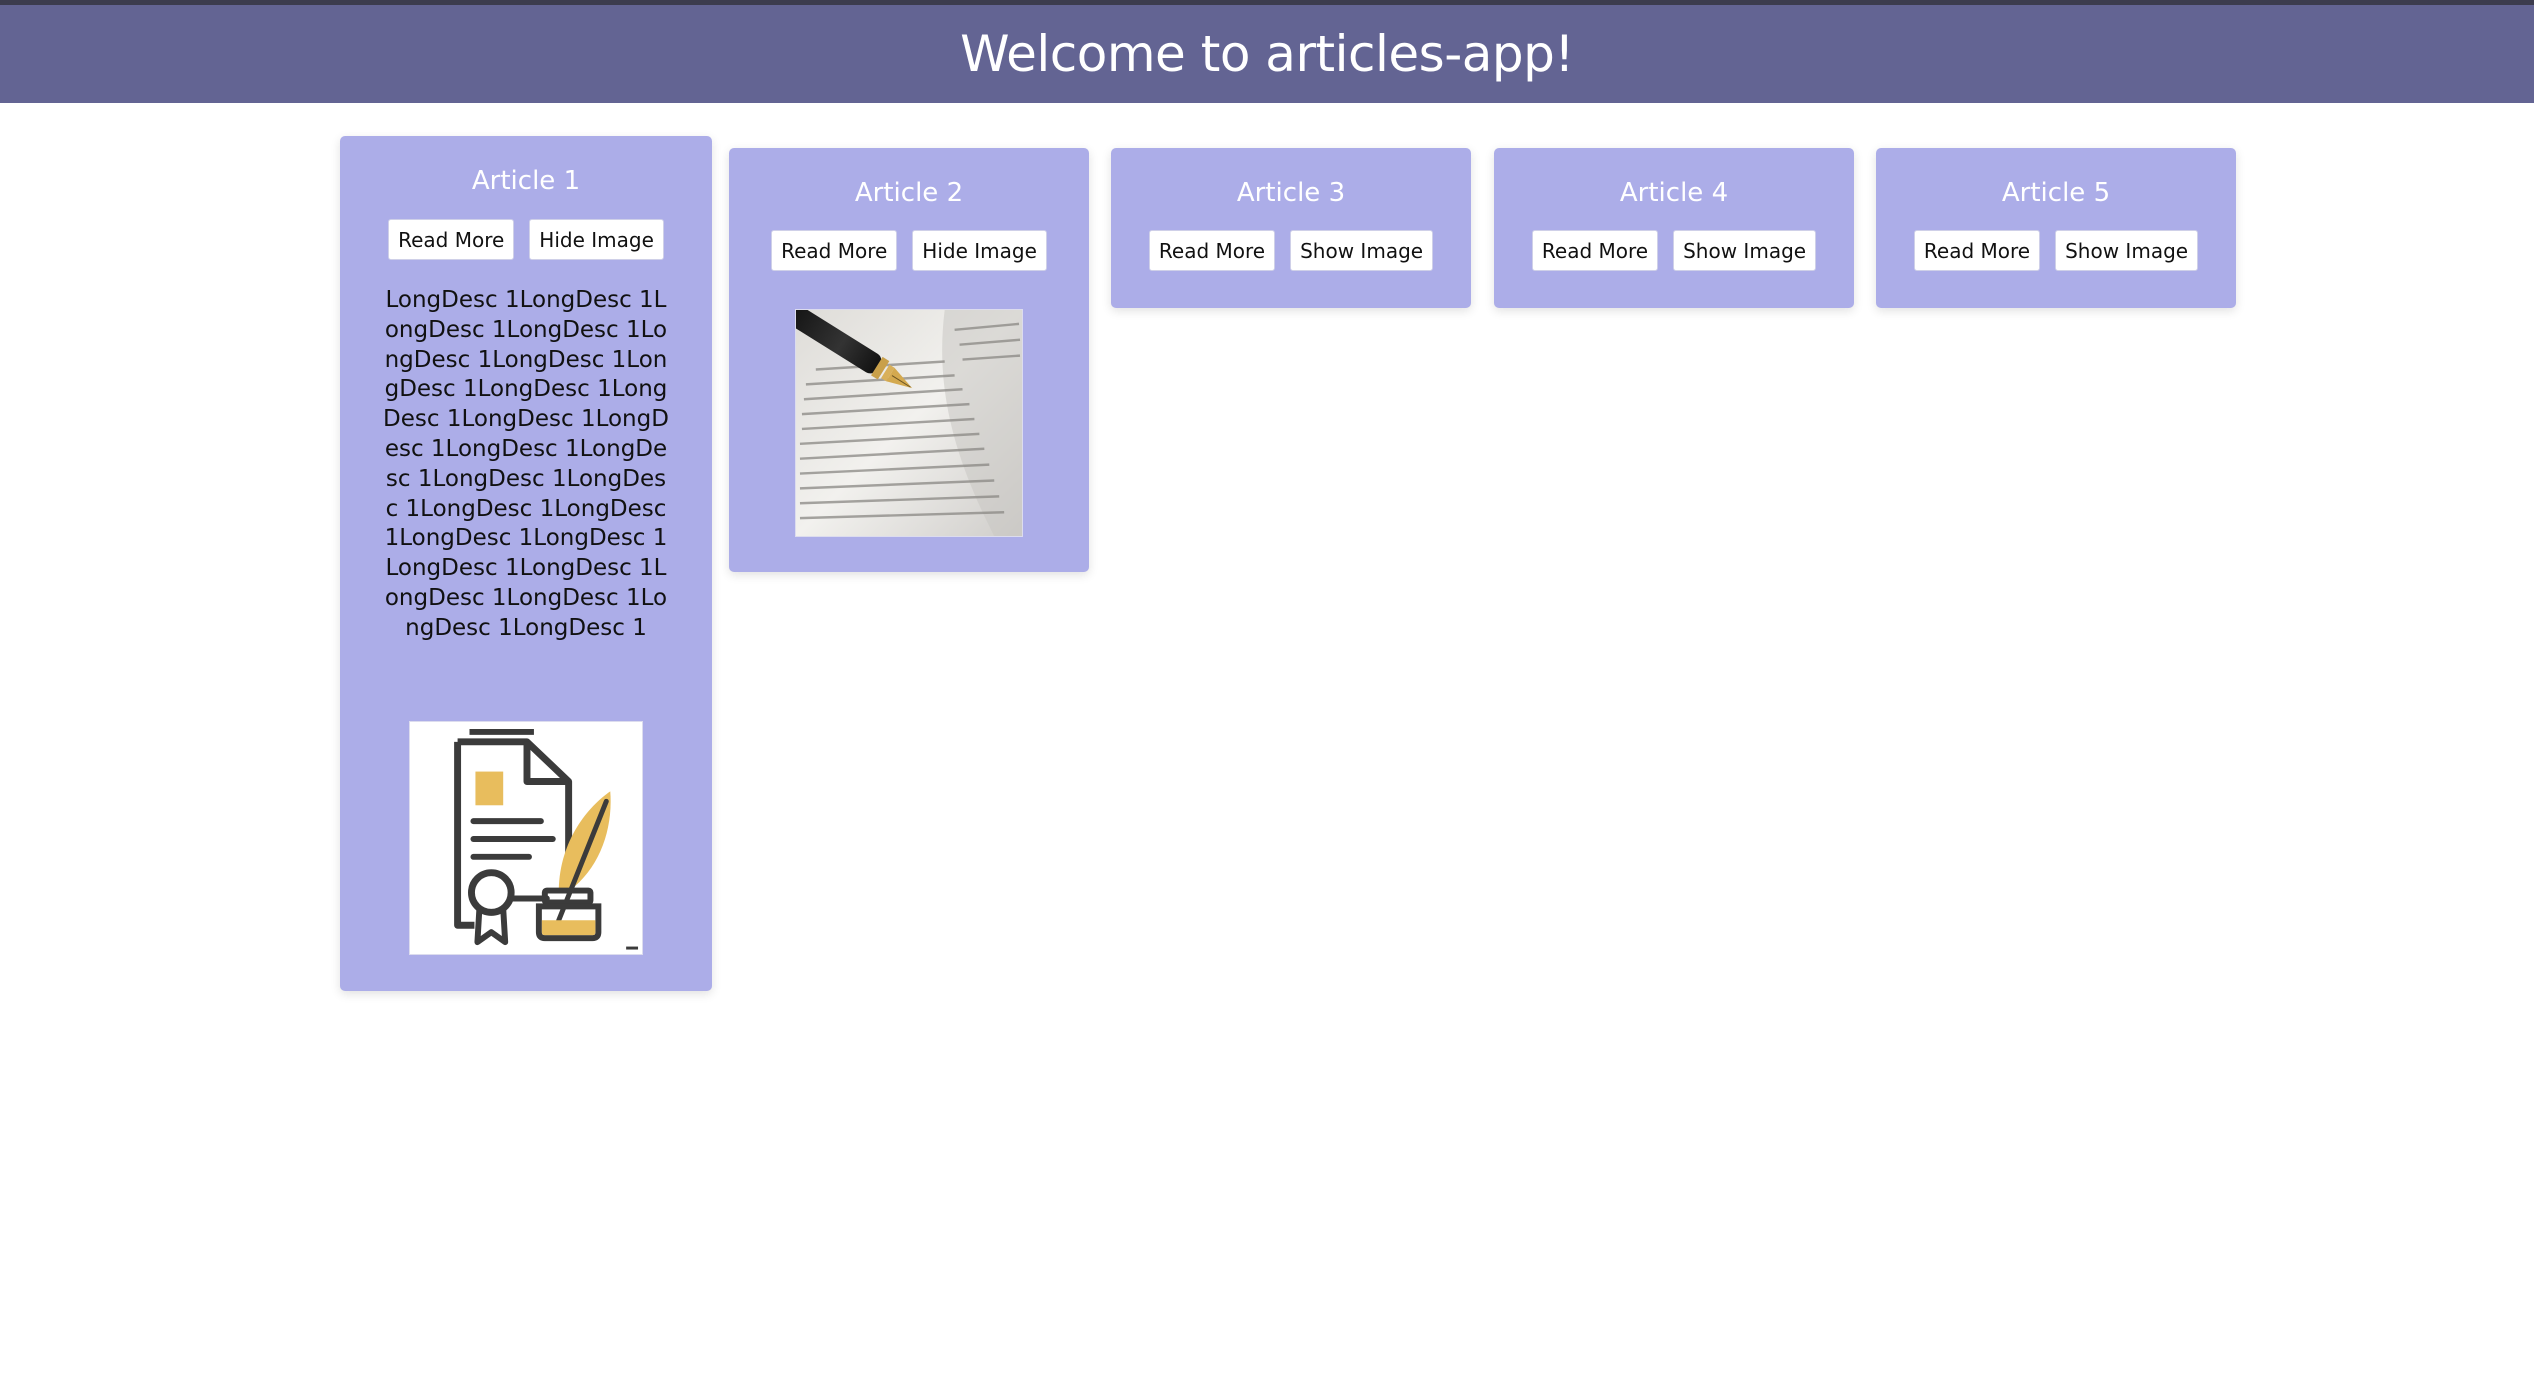 Image resolution: width=2534 pixels, height=1393 pixels. I want to click on certificate-quill-icon, so click(526, 838).